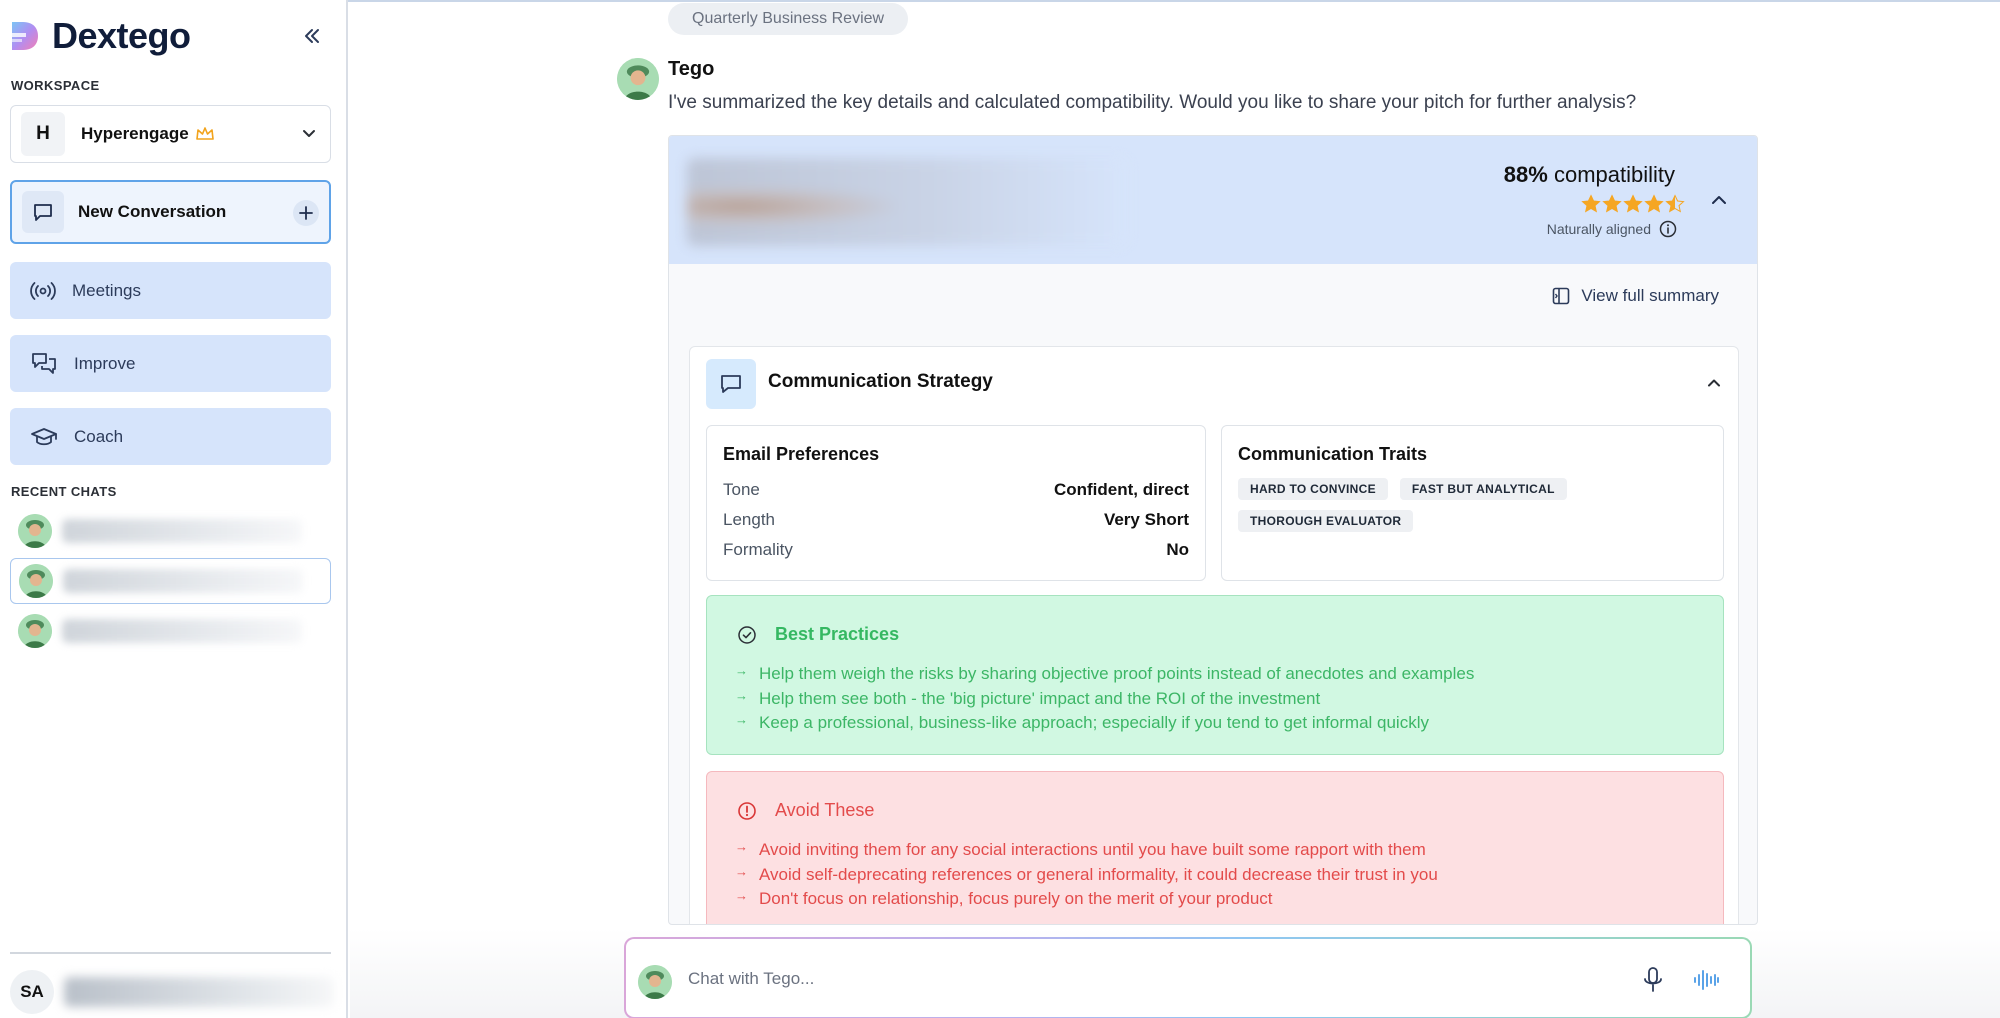 The image size is (2000, 1018). Describe the element at coordinates (880, 381) in the screenshot. I see `strategy-title: Communication Strategy` at that location.